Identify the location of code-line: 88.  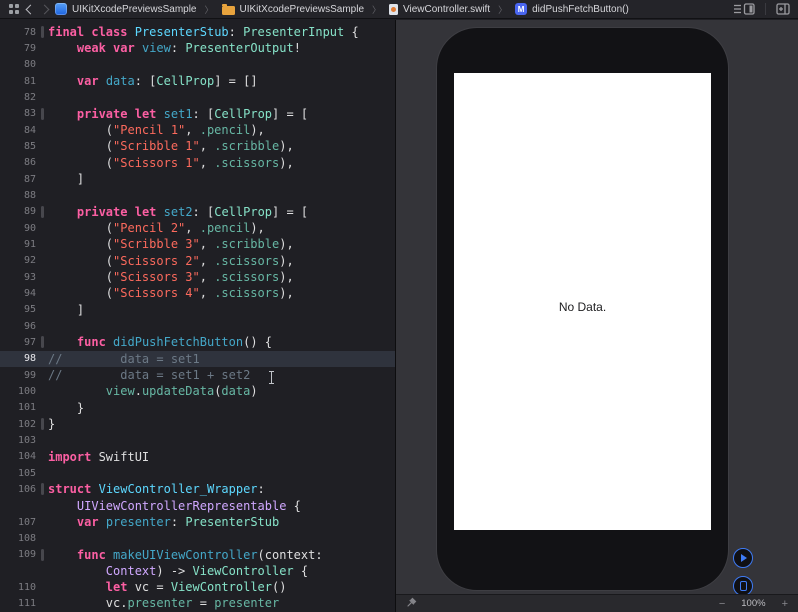
(197, 195).